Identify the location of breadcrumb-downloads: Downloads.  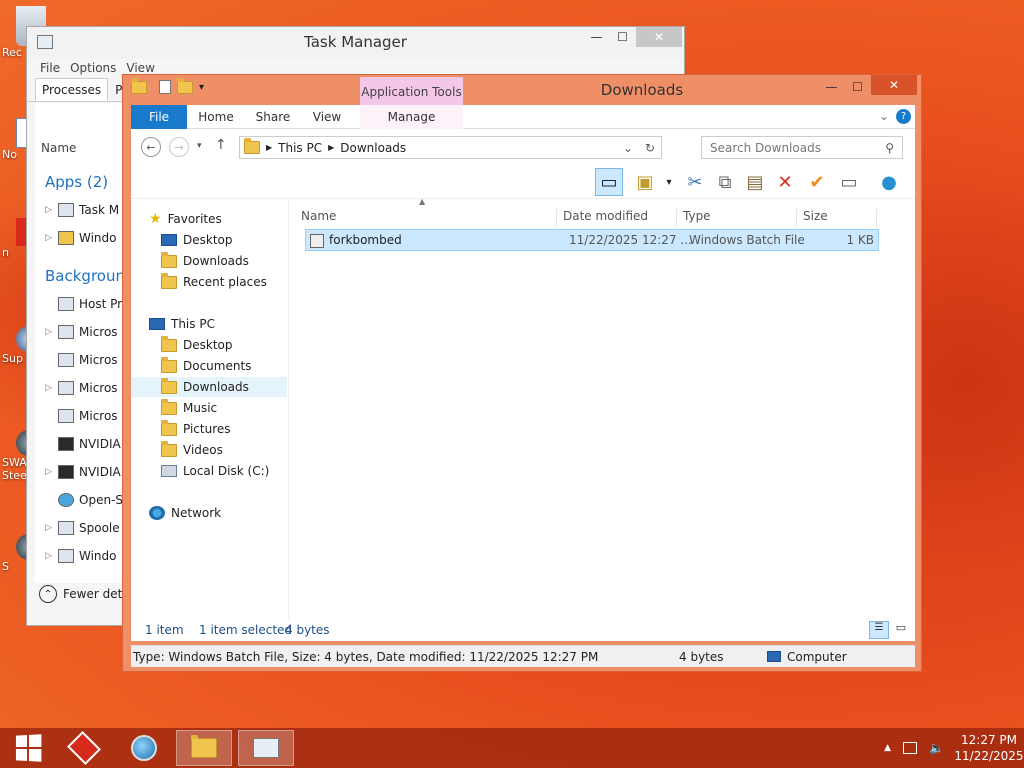
(373, 148).